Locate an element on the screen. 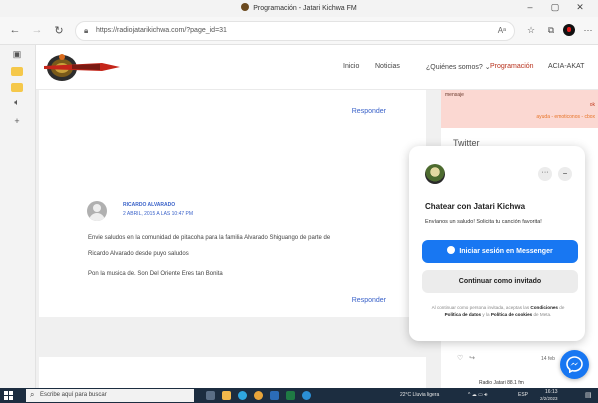 This screenshot has height=403, width=598. nav-programacion: Programación is located at coordinates (512, 66).